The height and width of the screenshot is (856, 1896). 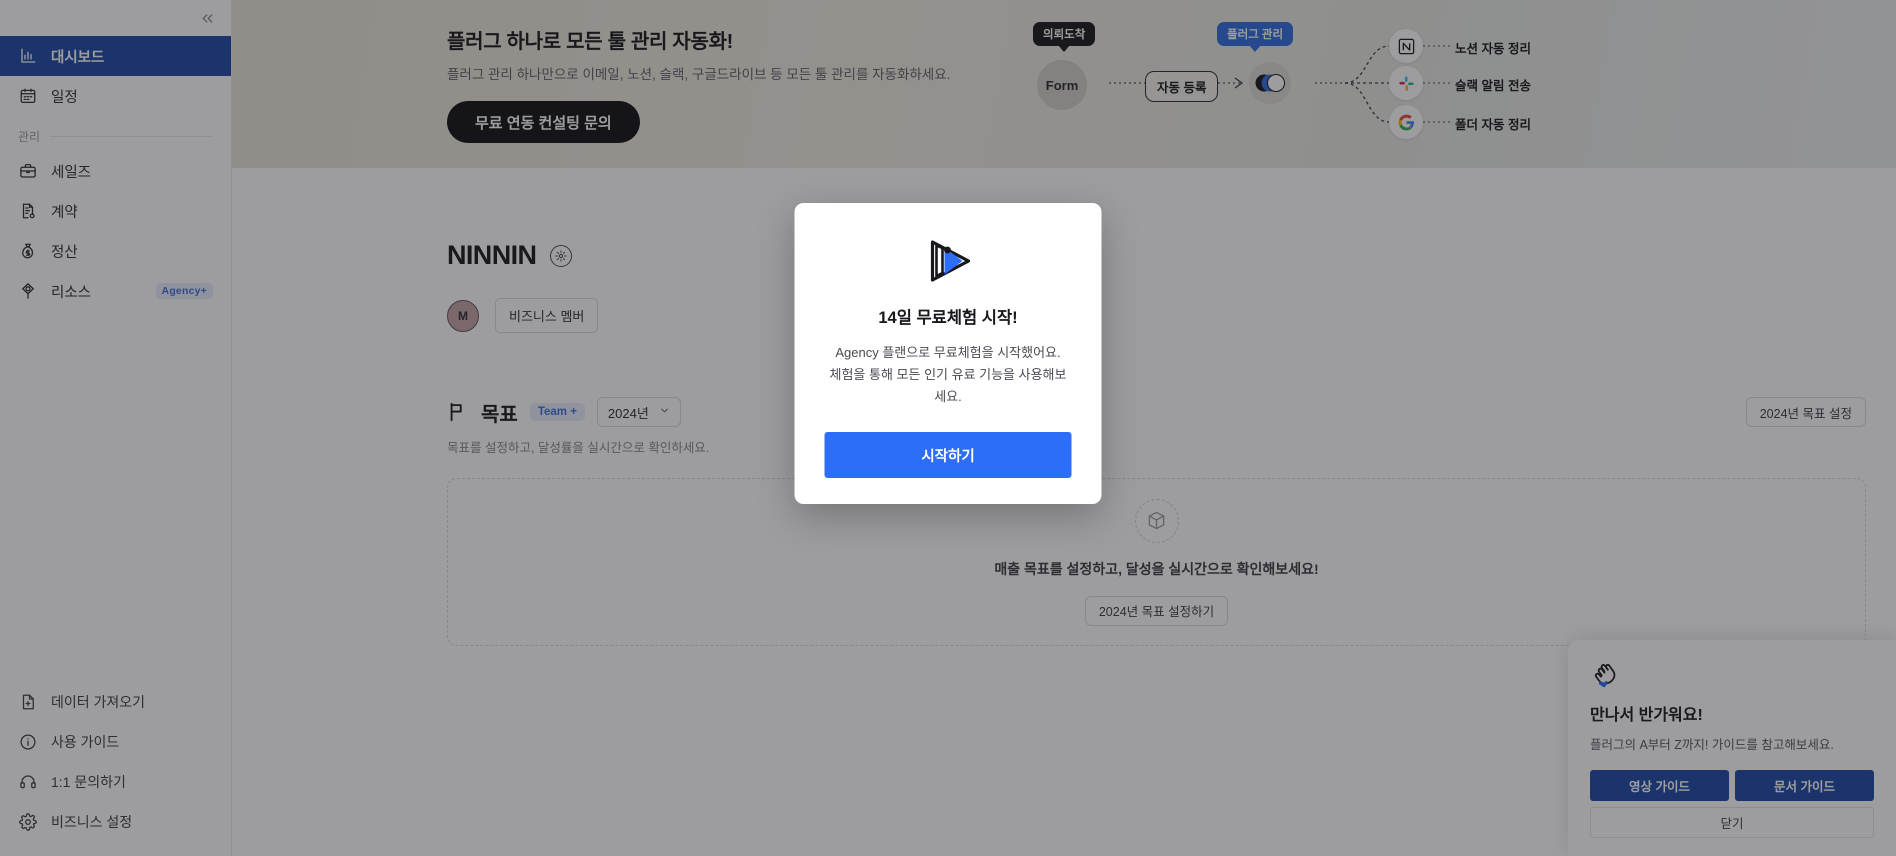 I want to click on modal-description-line-2: 체험을 통해 모든 인기 유료 기능을 사용해보세요., so click(x=948, y=385).